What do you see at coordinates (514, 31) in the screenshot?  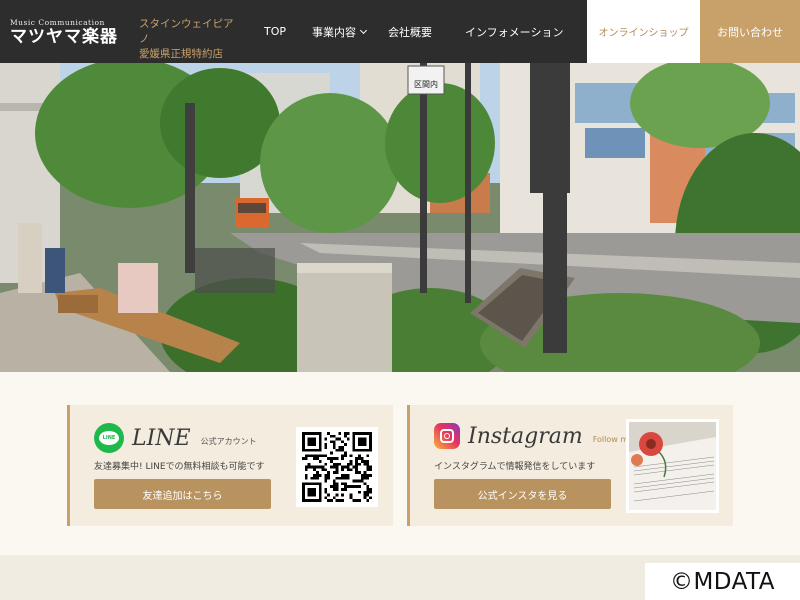 I see `nav-information: インフォメーション` at bounding box center [514, 31].